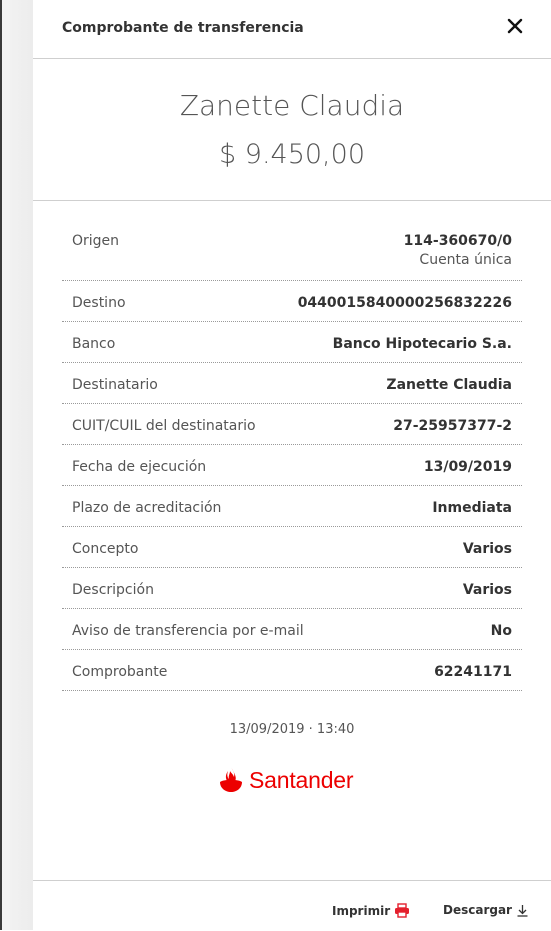 This screenshot has height=931, width=551. Describe the element at coordinates (292, 154) in the screenshot. I see `transfer-amount: $ 9.450,00` at that location.